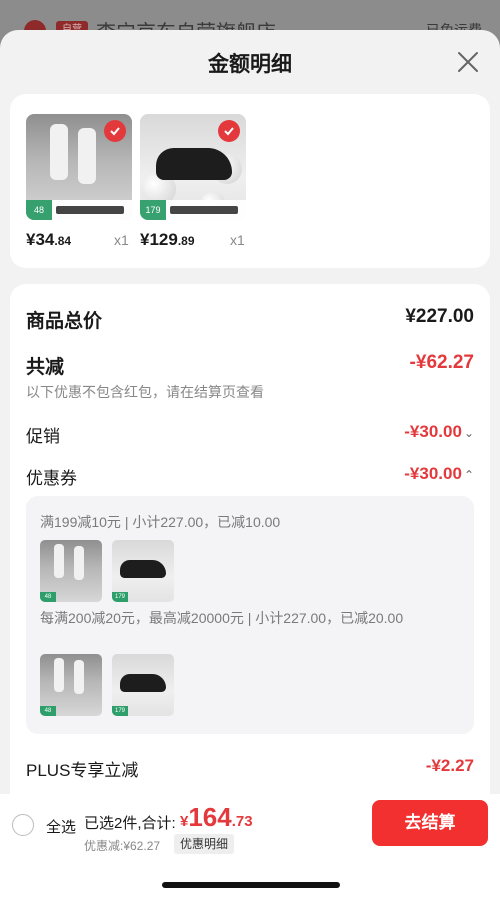 The width and height of the screenshot is (500, 898). I want to click on promo-value: -¥30.00, so click(433, 431).